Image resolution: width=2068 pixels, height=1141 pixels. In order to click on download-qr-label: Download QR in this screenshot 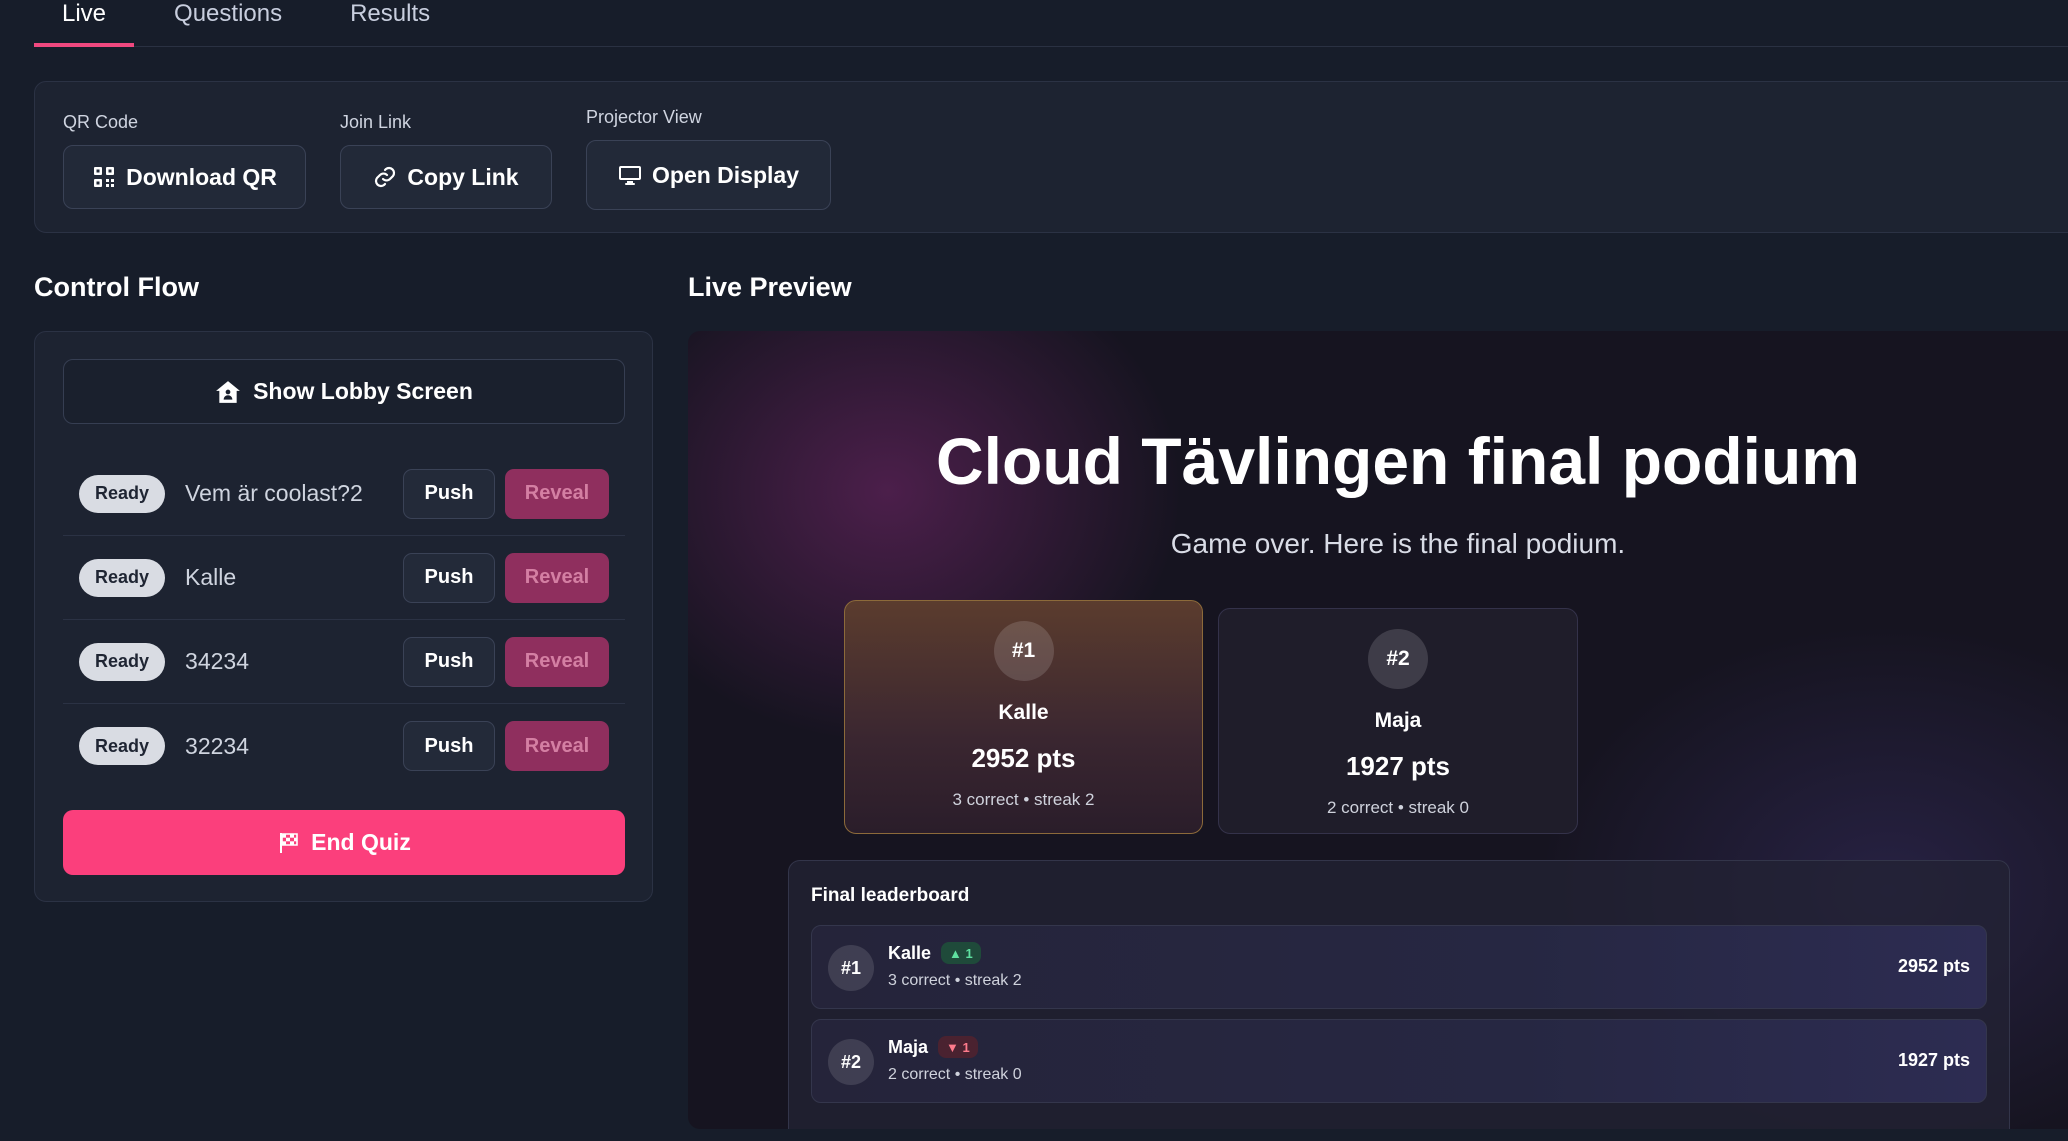, I will do `click(201, 176)`.